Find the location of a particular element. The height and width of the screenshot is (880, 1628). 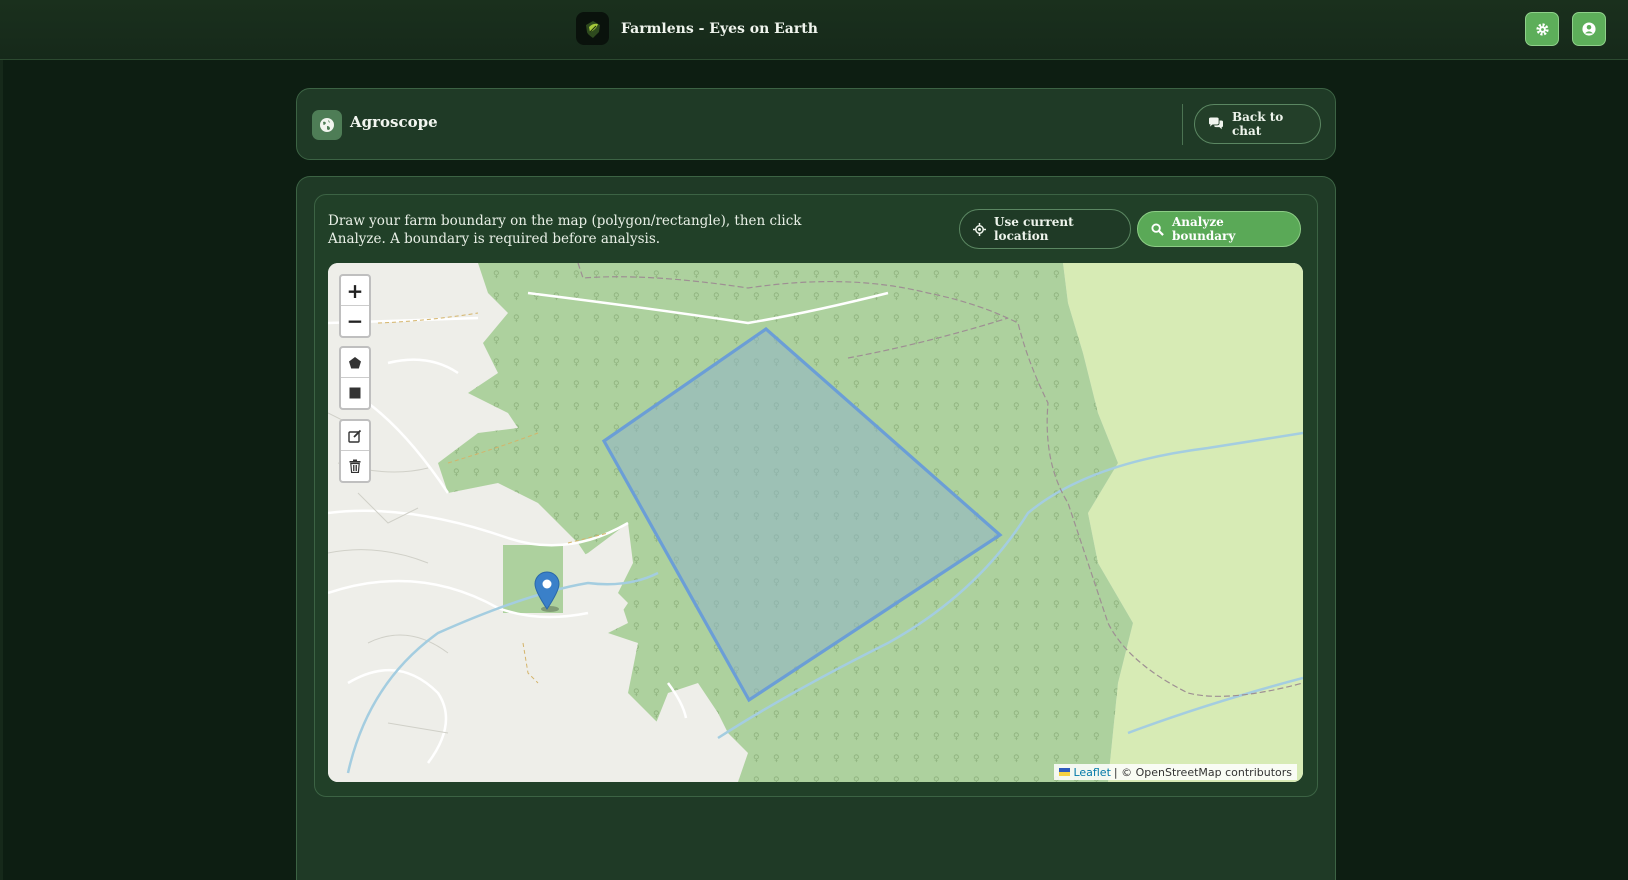

chat-bubbles-icon is located at coordinates (1216, 124).